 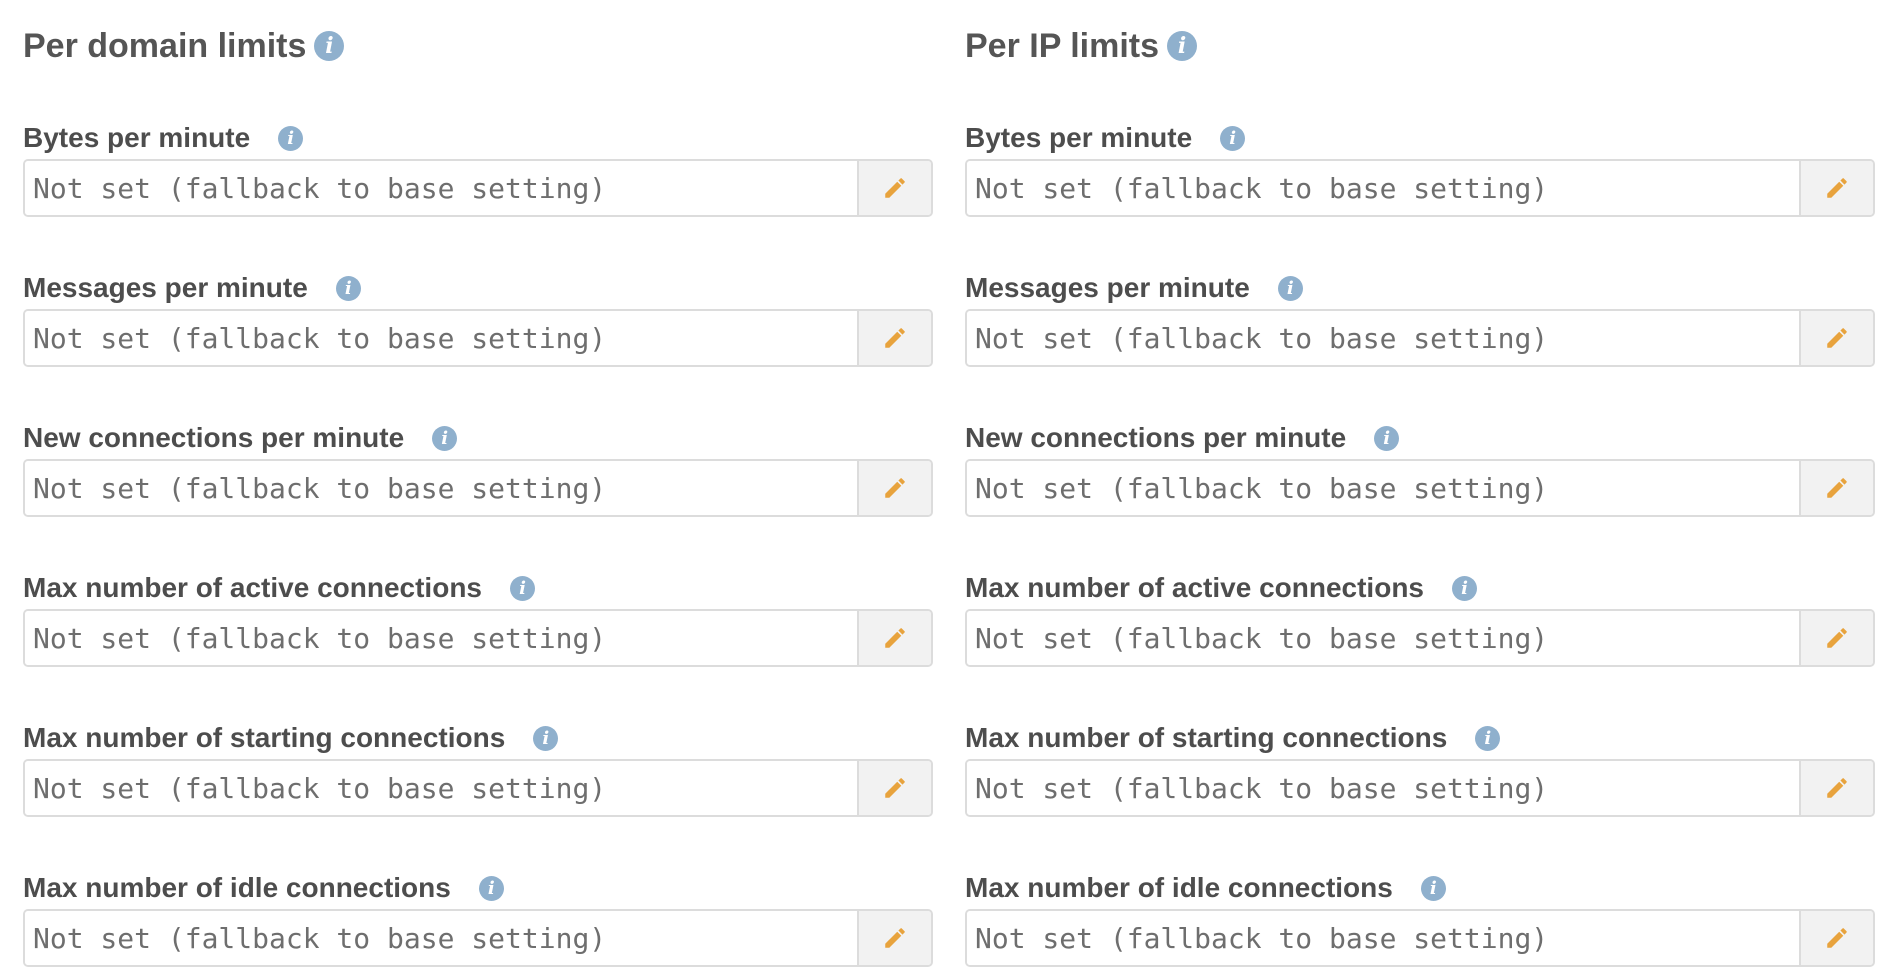 I want to click on field-new-connections-per-minute: New connections per minute i, so click(x=1420, y=467).